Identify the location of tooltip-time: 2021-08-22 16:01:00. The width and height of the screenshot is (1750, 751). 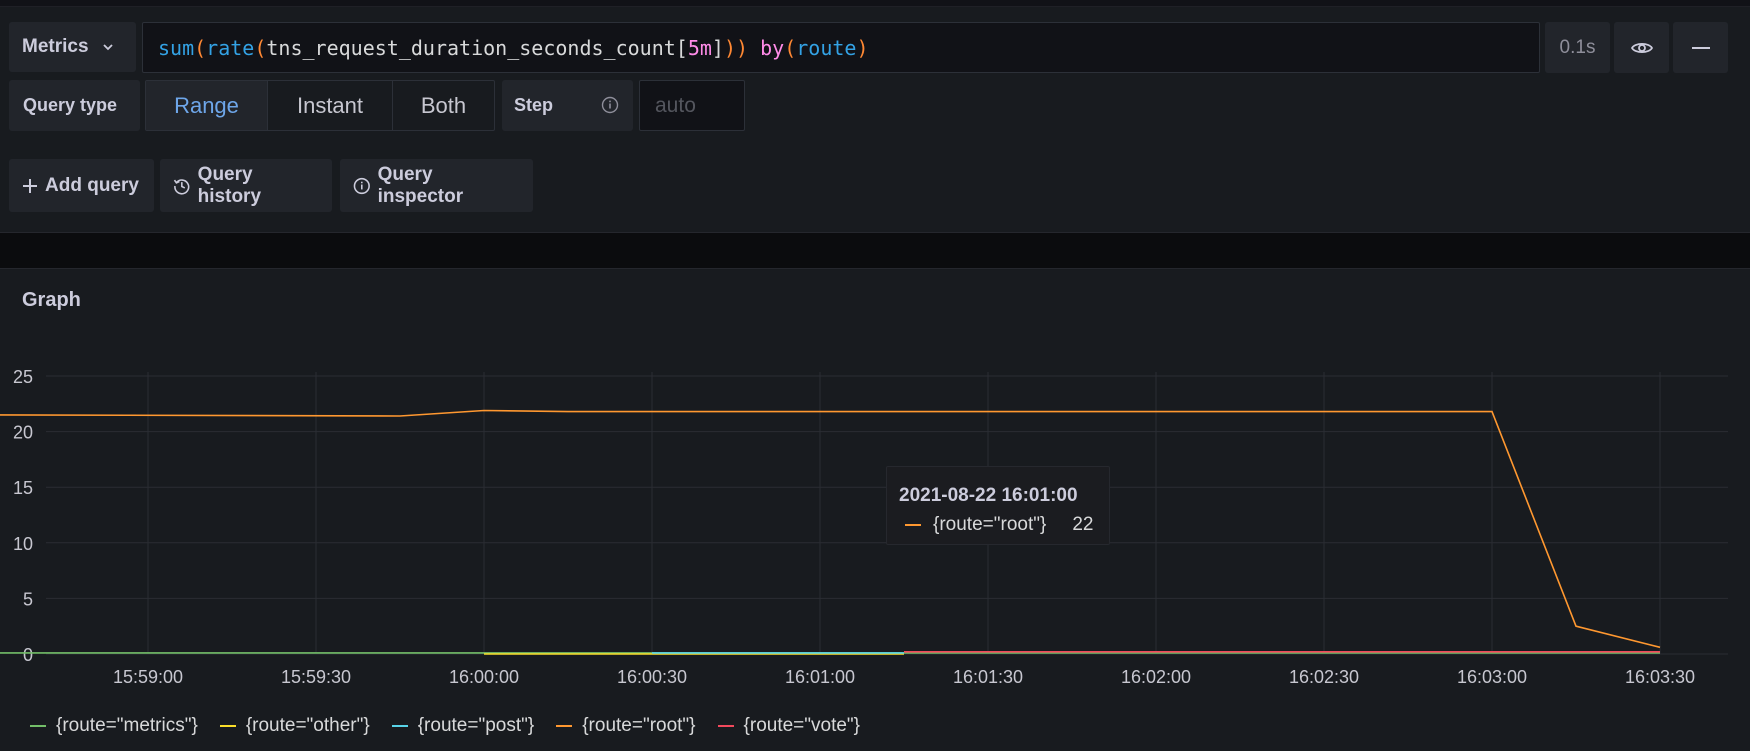
(988, 495).